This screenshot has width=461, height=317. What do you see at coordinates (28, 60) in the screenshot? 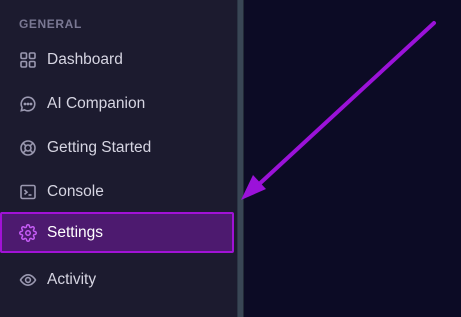
I see `grid-icon` at bounding box center [28, 60].